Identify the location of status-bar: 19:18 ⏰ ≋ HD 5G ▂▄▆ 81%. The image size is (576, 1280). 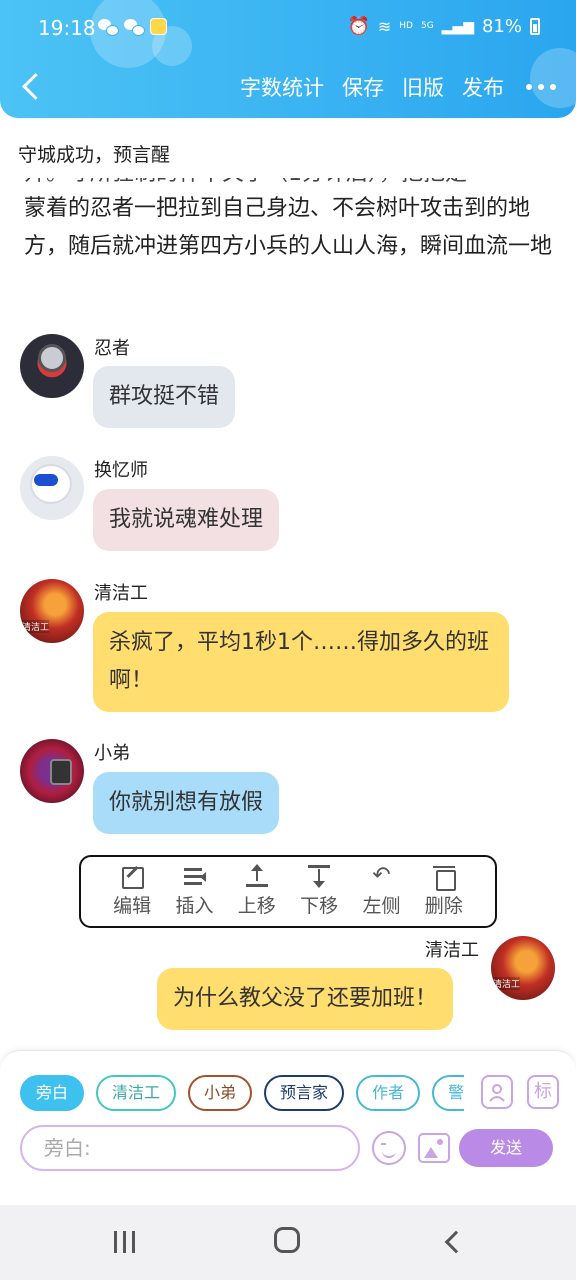
(288, 28).